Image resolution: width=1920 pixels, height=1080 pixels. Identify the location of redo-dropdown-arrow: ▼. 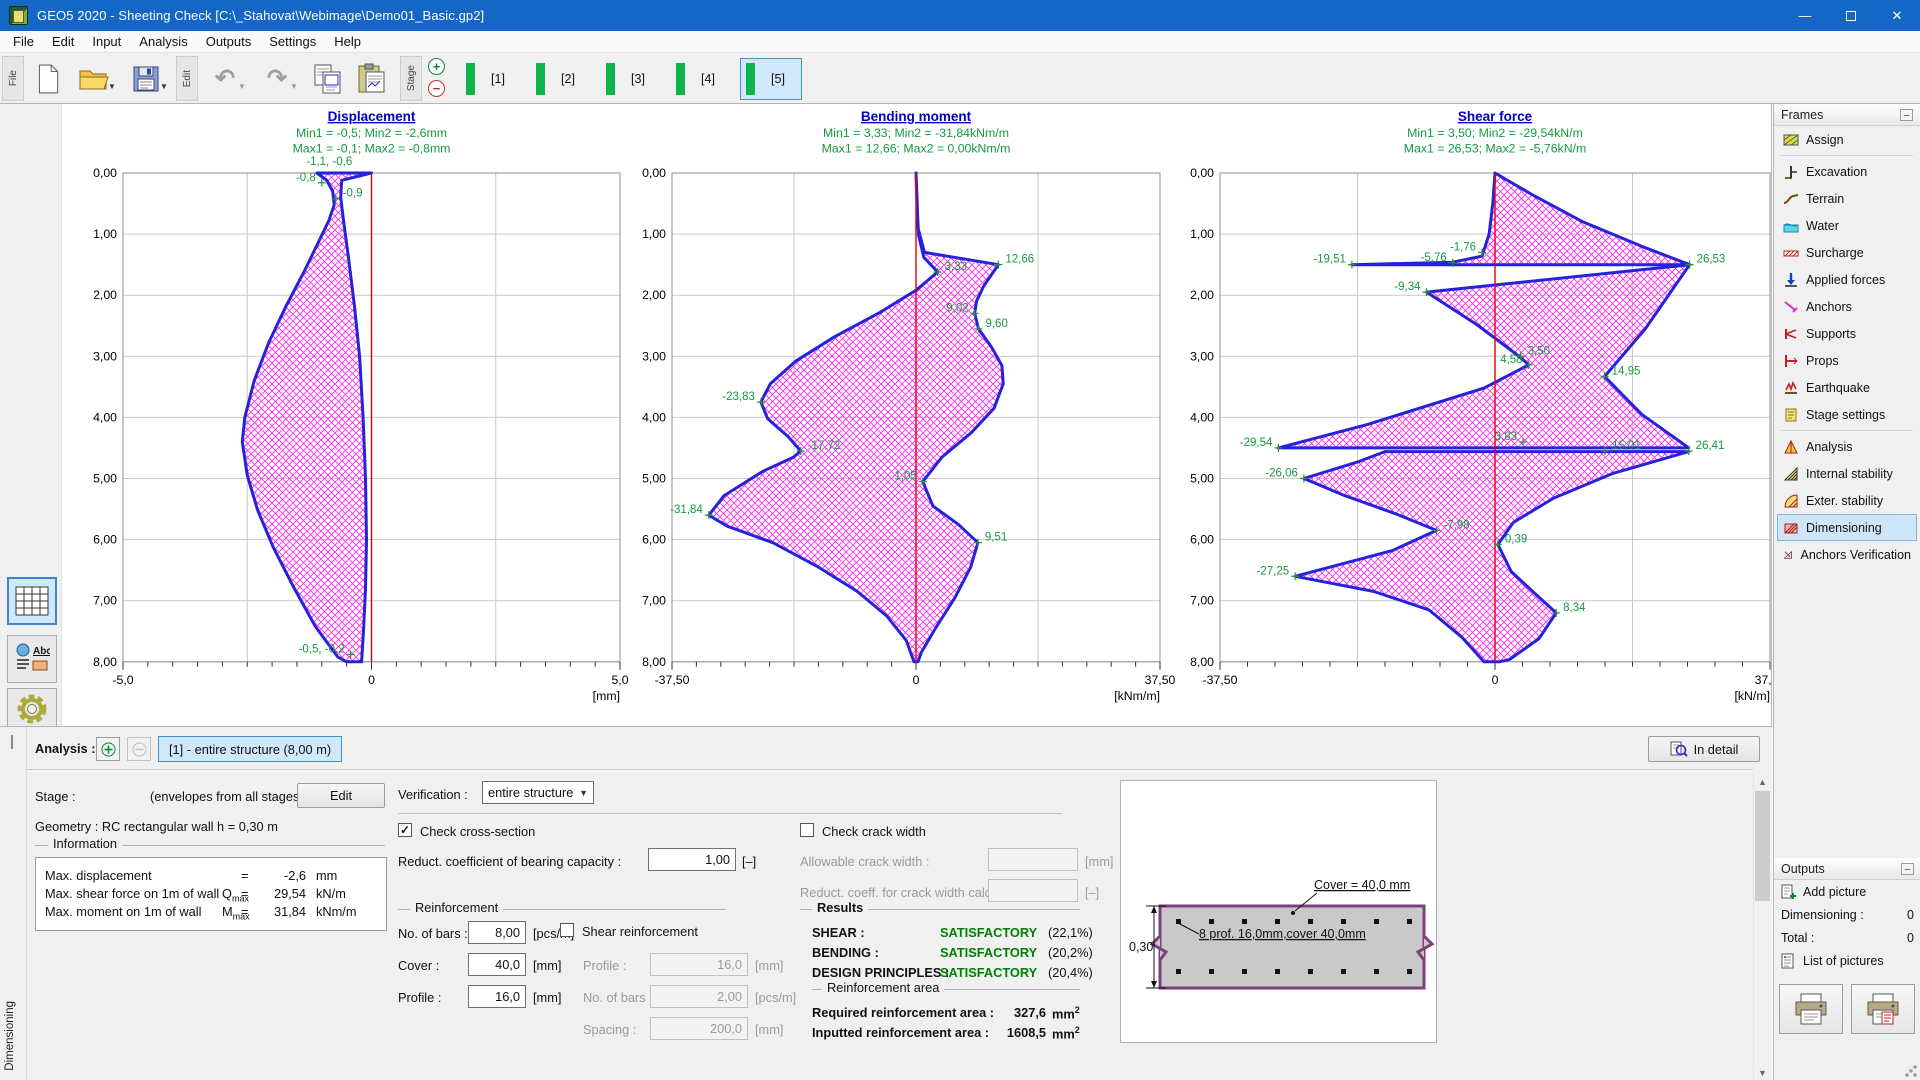
(294, 86).